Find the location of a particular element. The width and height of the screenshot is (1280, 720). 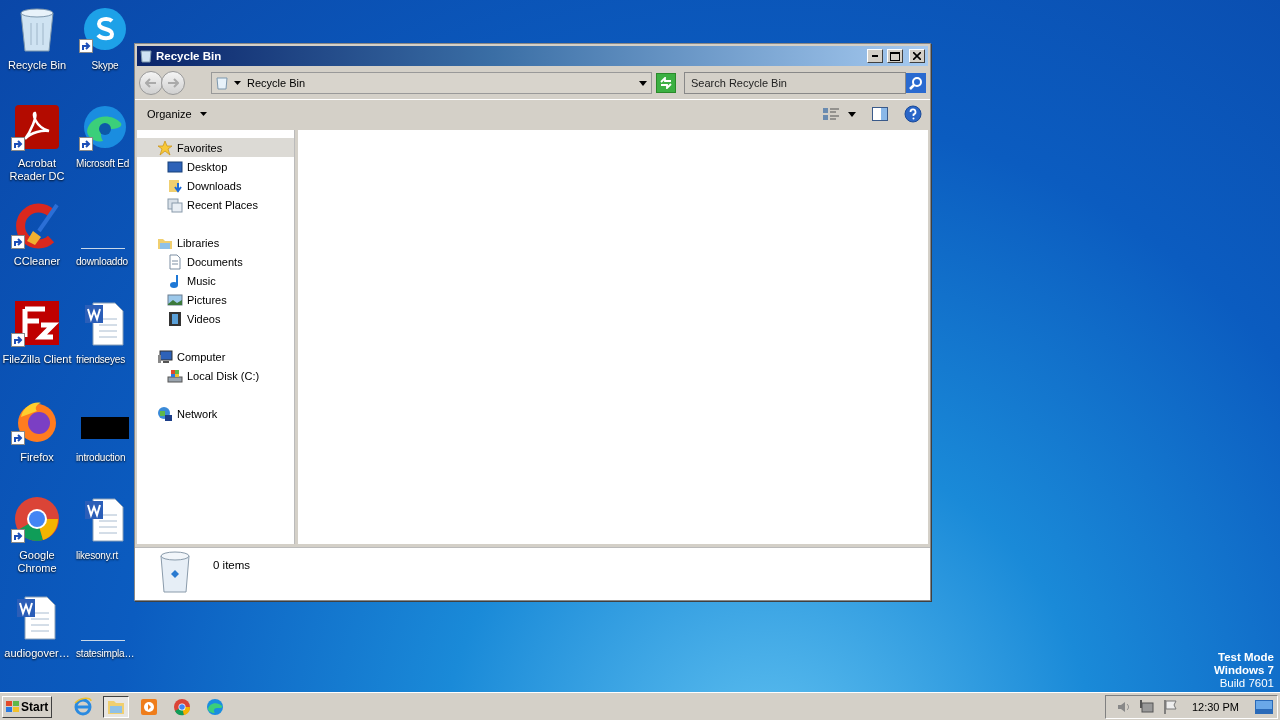

minimize-icon is located at coordinates (875, 56).